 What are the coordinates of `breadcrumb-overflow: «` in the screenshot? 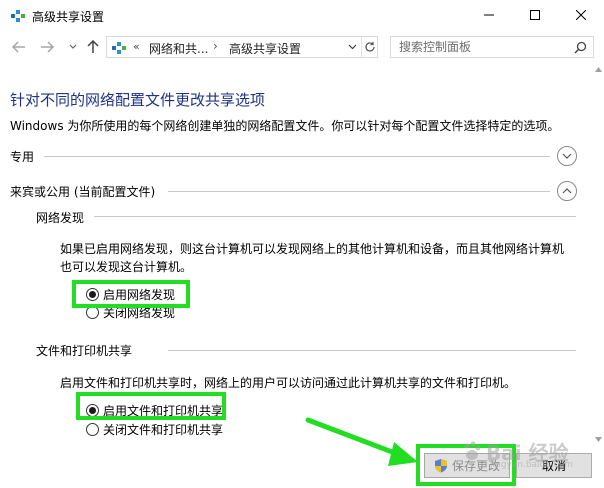 It's located at (136, 46).